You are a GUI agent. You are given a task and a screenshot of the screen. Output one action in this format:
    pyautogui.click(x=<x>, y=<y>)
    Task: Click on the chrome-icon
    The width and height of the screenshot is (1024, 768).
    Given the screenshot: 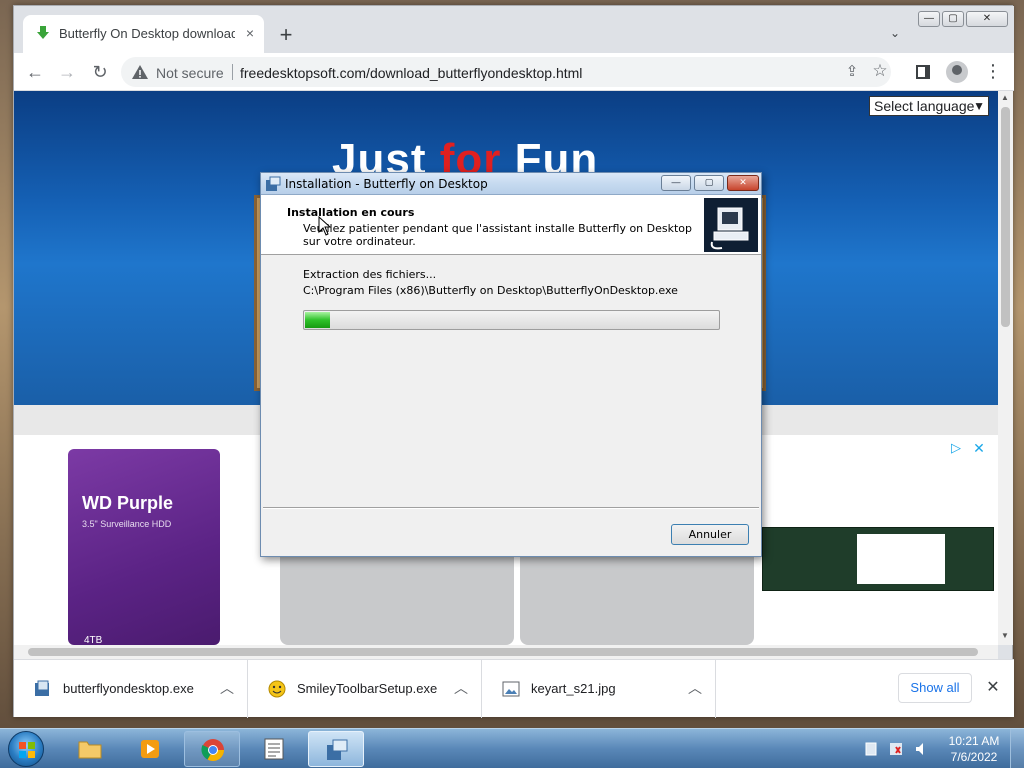 What is the action you would take?
    pyautogui.click(x=213, y=750)
    